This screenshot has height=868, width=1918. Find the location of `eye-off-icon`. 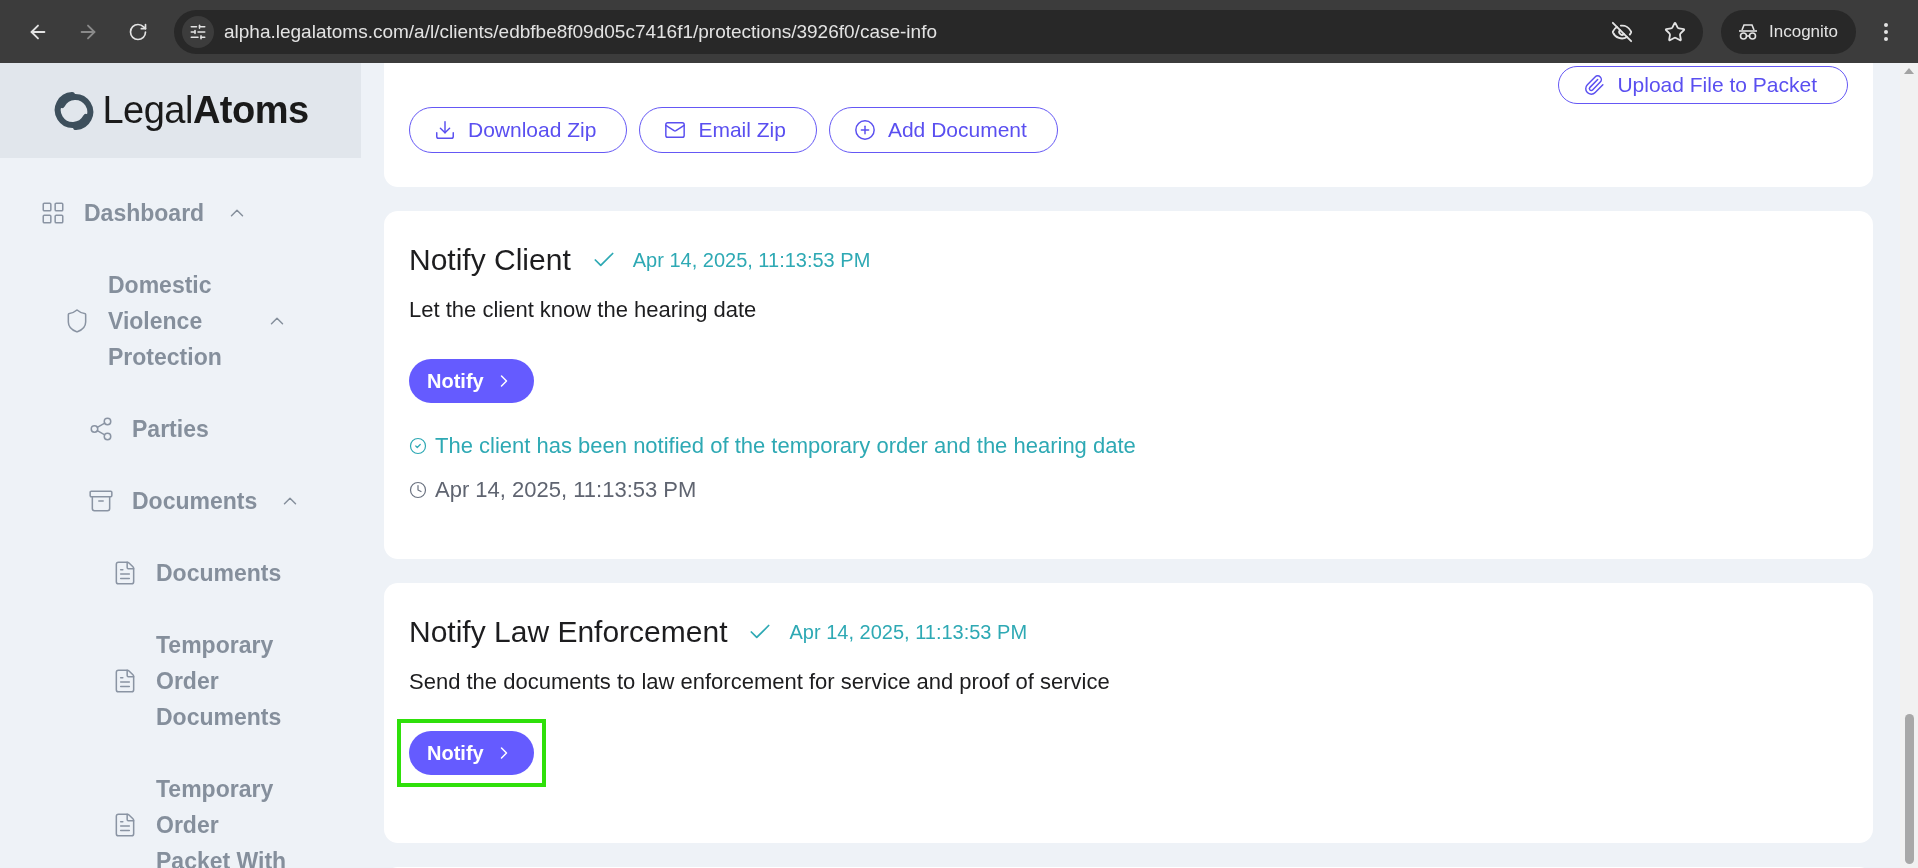

eye-off-icon is located at coordinates (1622, 31).